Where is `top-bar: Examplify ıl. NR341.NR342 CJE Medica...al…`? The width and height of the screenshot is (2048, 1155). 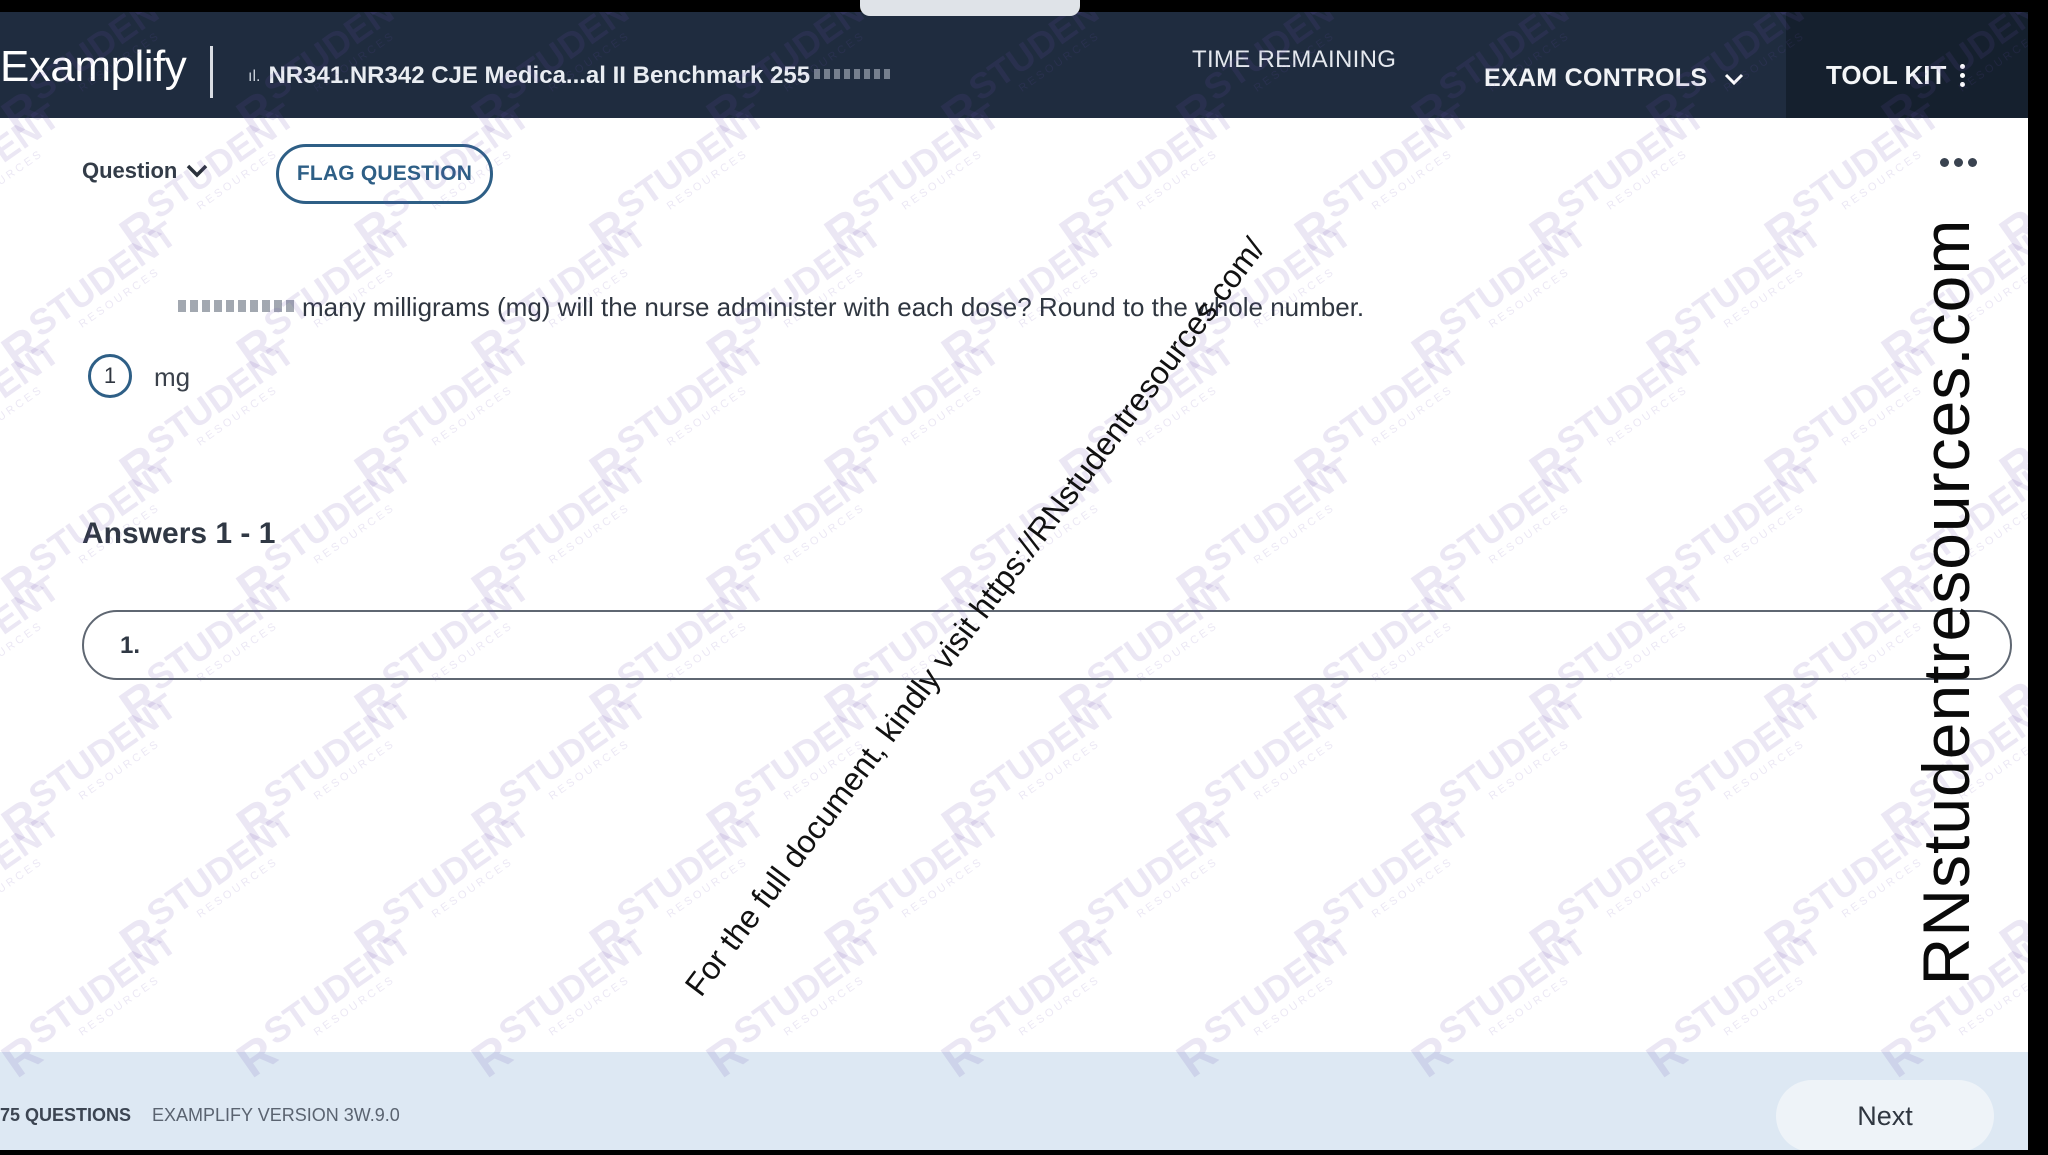 top-bar: Examplify ıl. NR341.NR342 CJE Medica...al… is located at coordinates (1014, 65).